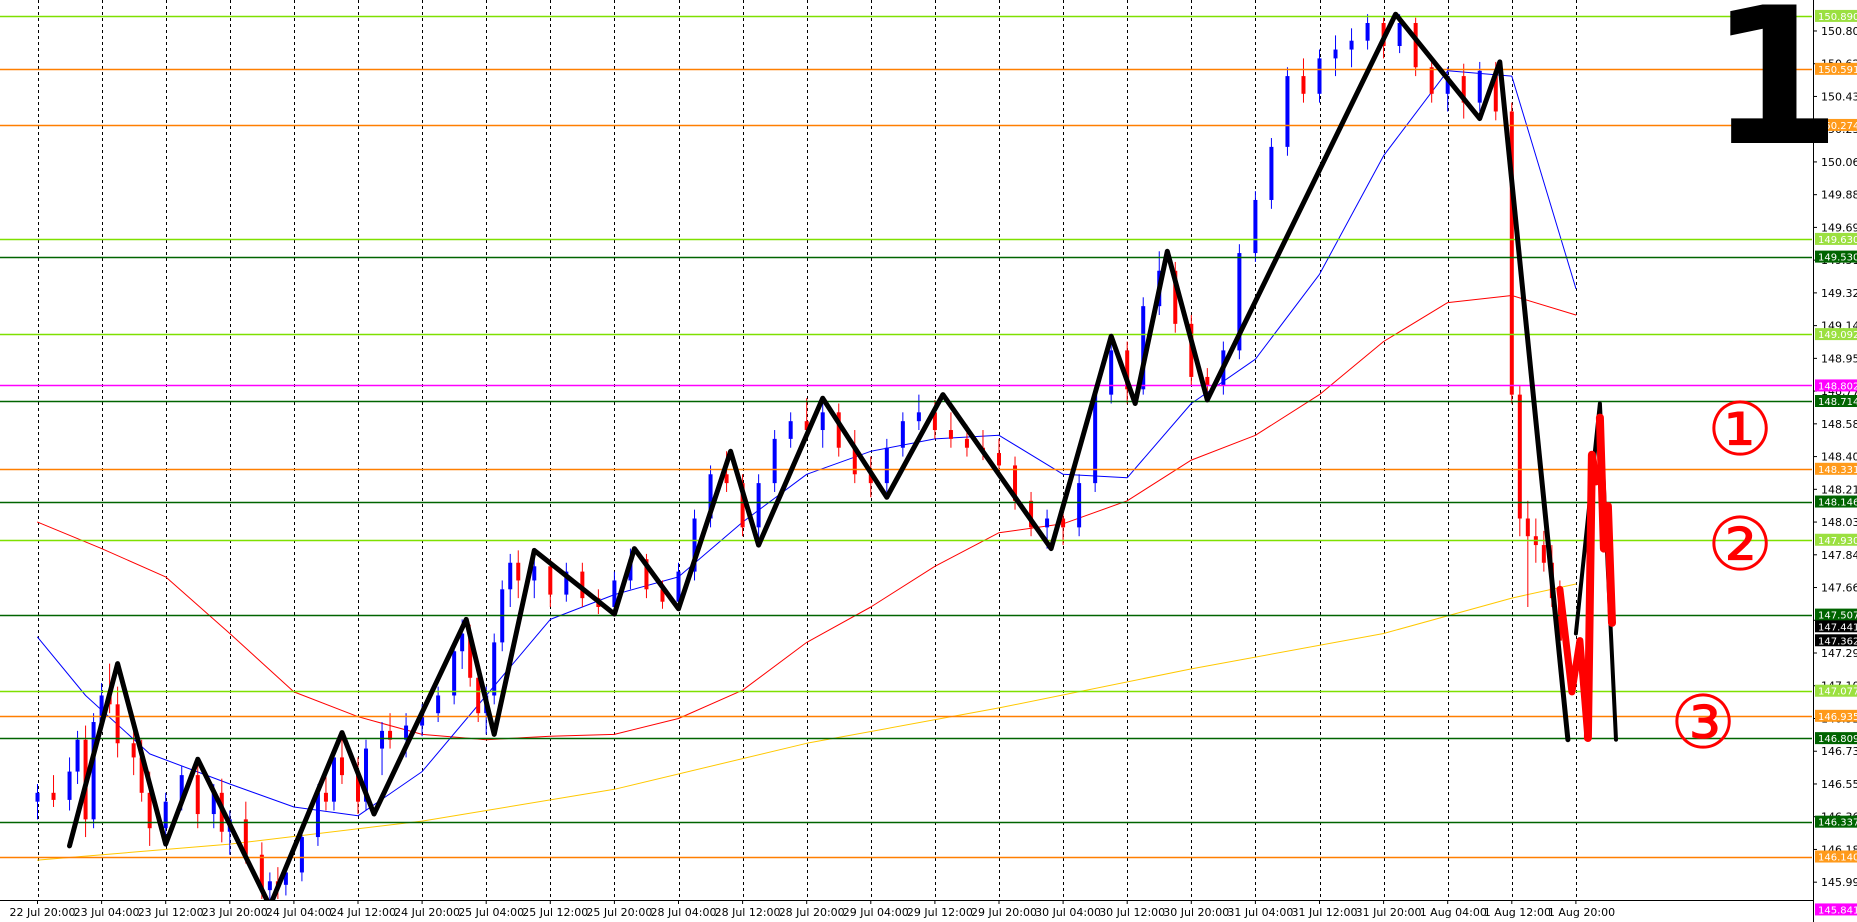 The image size is (1857, 922). Describe the element at coordinates (1839, 588) in the screenshot. I see `price-tick-label-17: 147.660` at that location.